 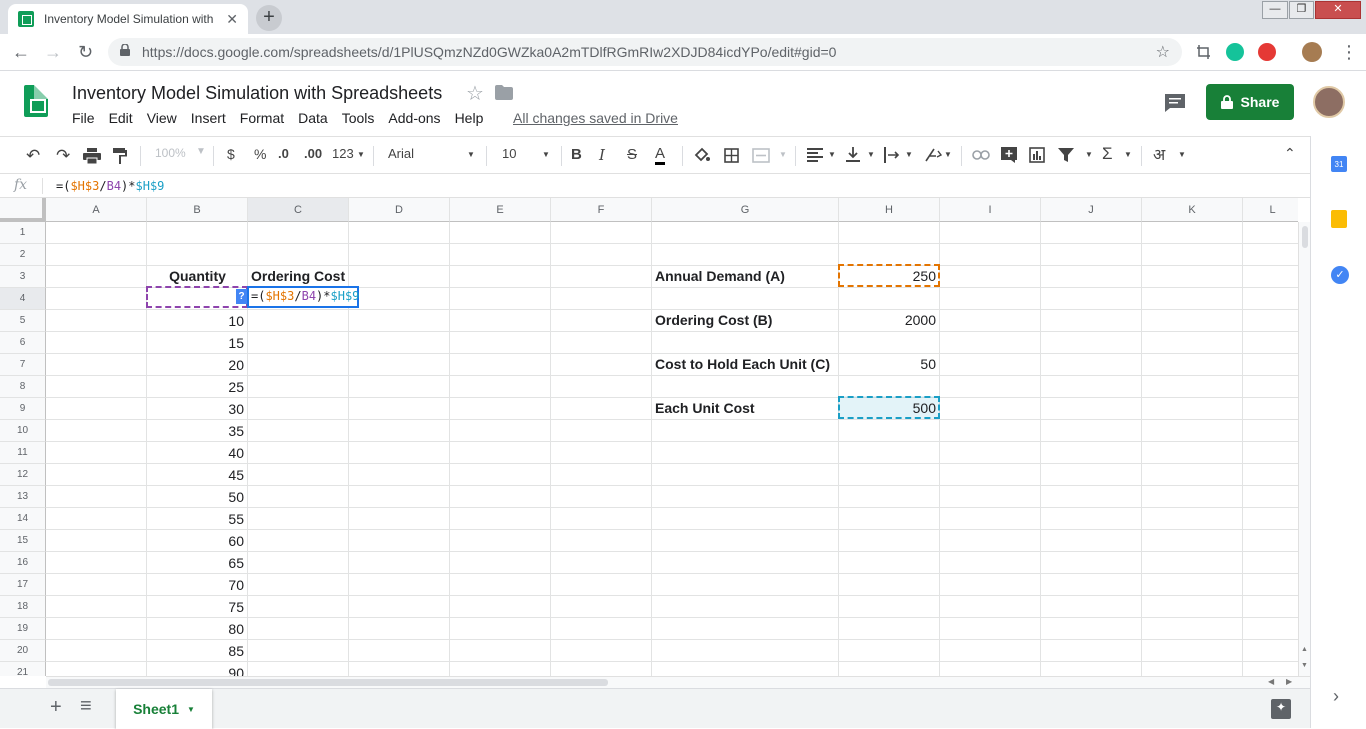 I want to click on quantity-cell: 70, so click(x=197, y=585).